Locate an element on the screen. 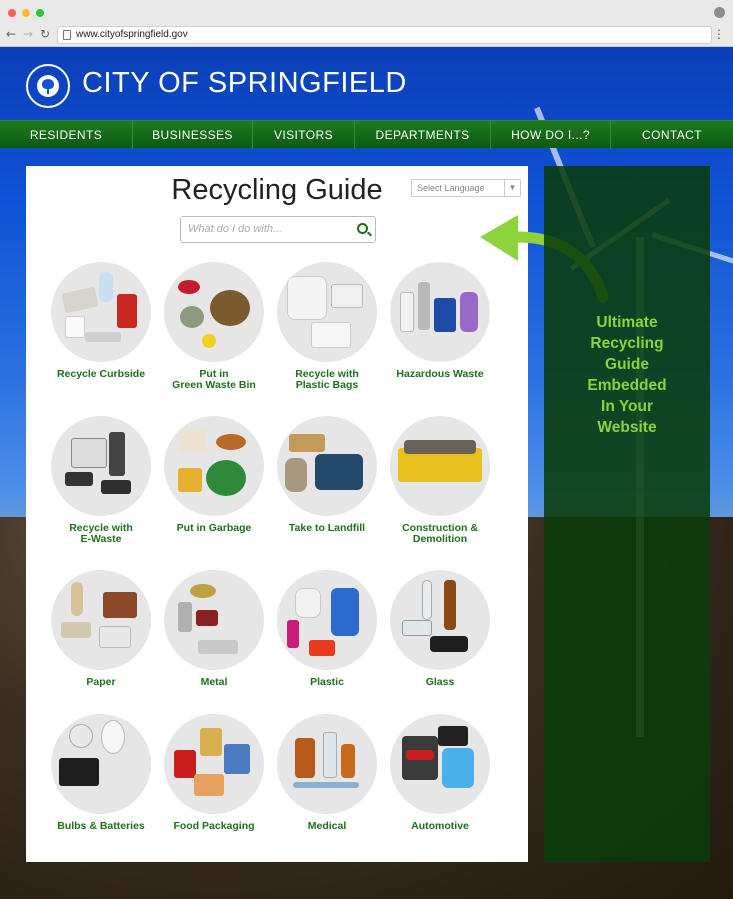 The height and width of the screenshot is (899, 733). category-recycle-curbside: Recycle Curbside is located at coordinates (101, 321).